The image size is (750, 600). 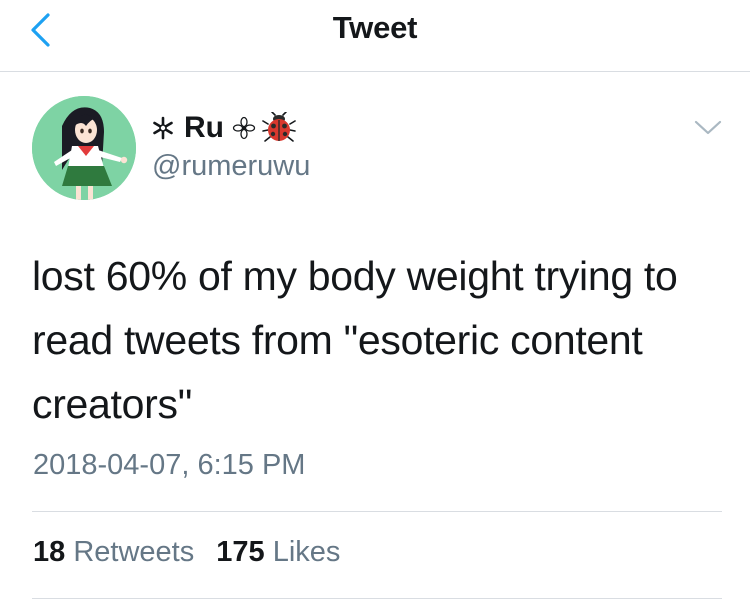 I want to click on retweets-stat: 18 Retweets, so click(x=113, y=552).